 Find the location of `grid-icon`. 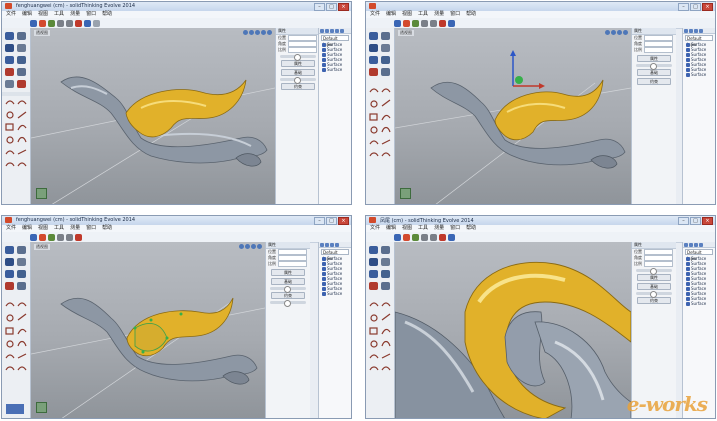

grid-icon is located at coordinates (96, 23).